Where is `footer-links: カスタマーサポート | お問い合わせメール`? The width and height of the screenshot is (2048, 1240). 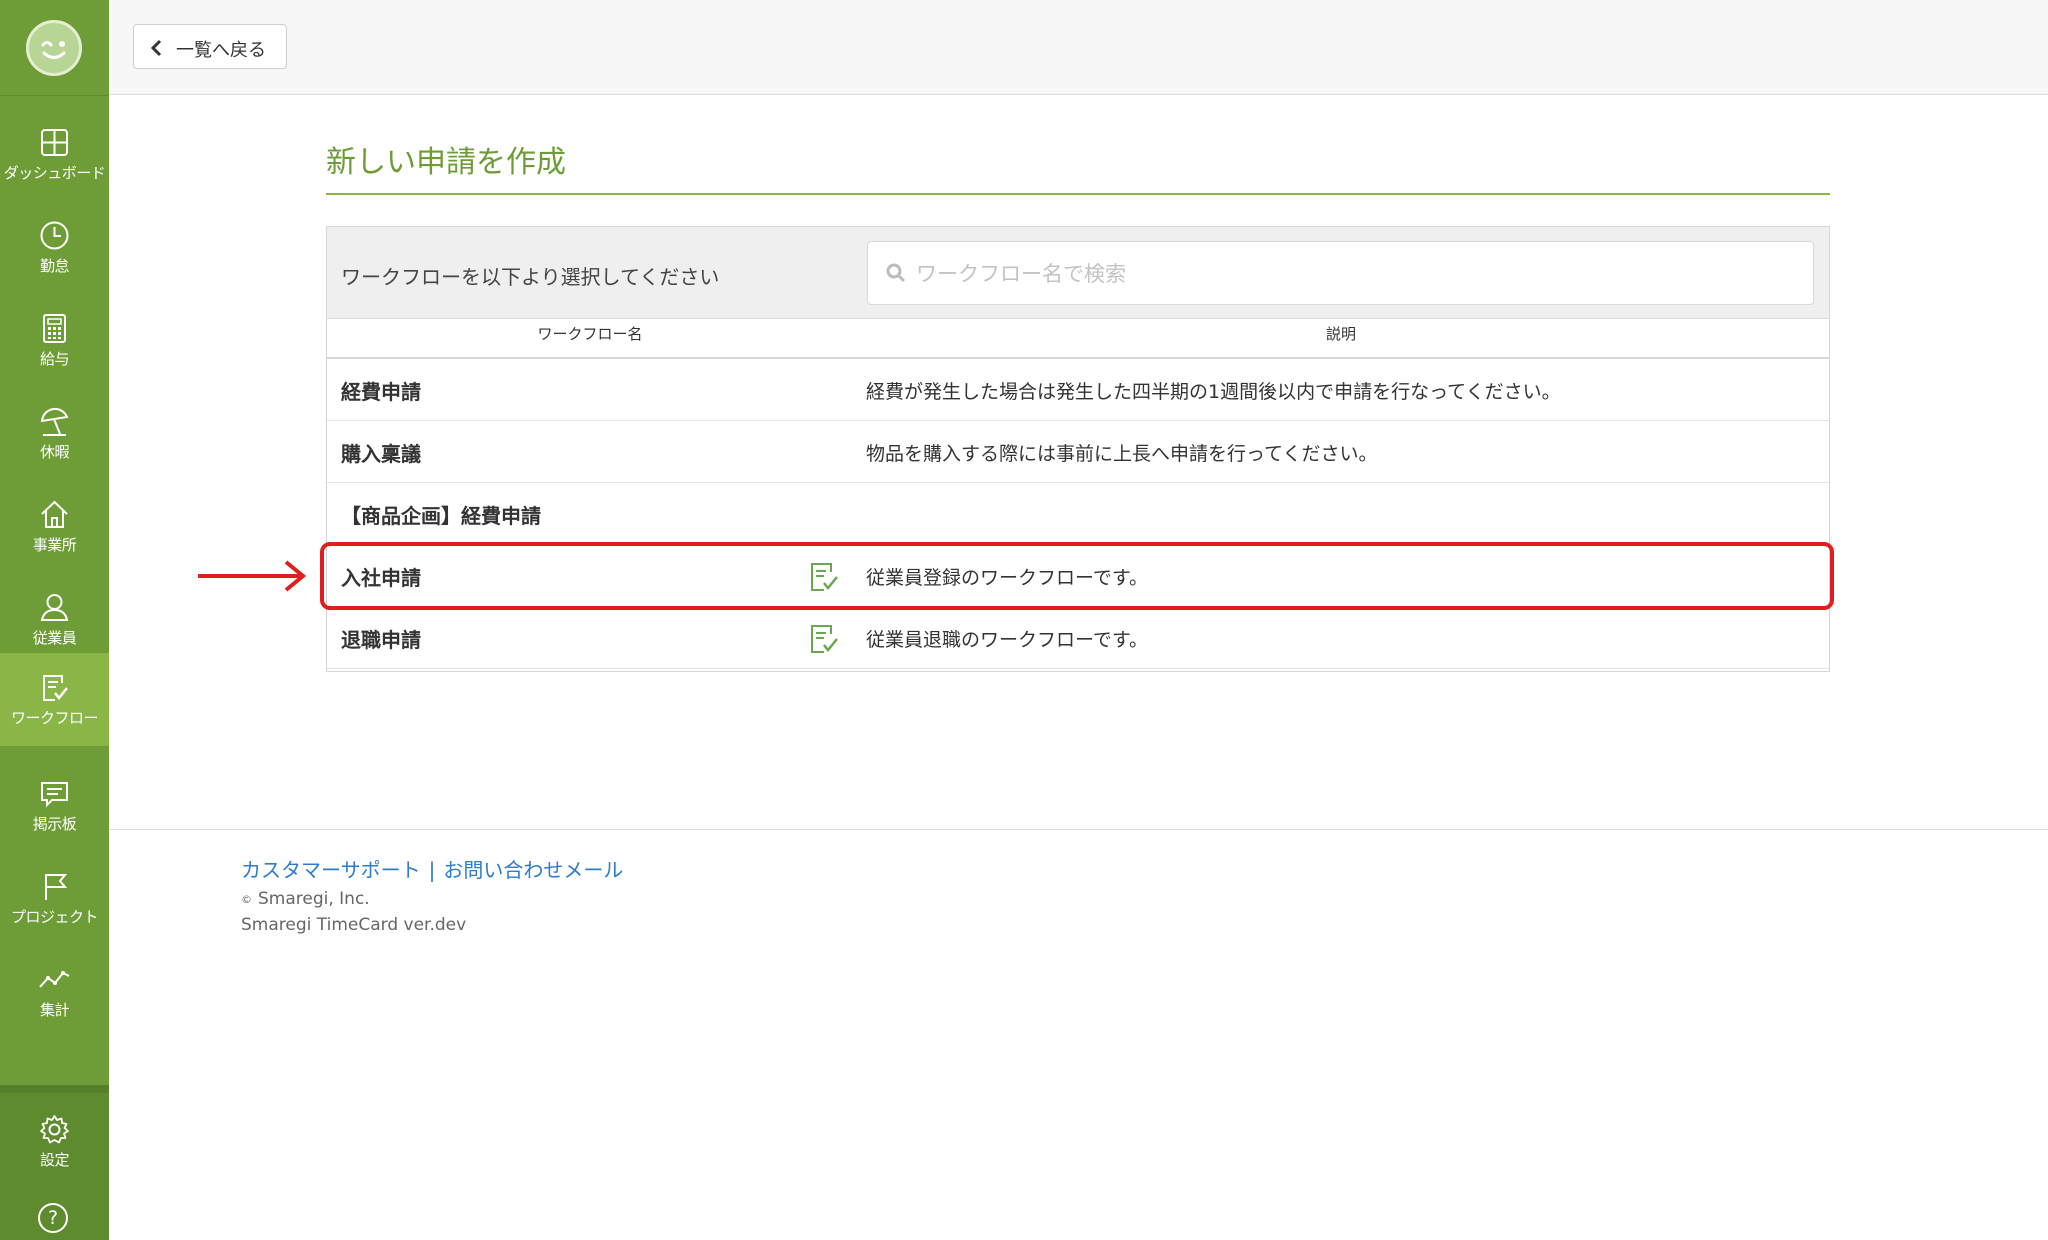
footer-links: カスタマーサポート | お問い合わせメール is located at coordinates (432, 868).